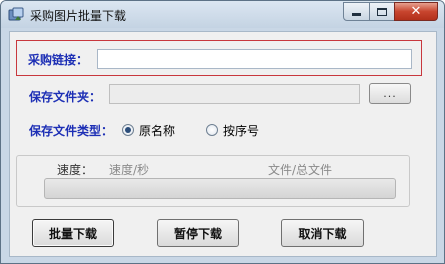 This screenshot has height=264, width=445. Describe the element at coordinates (212, 130) in the screenshot. I see `radio-sequence` at that location.